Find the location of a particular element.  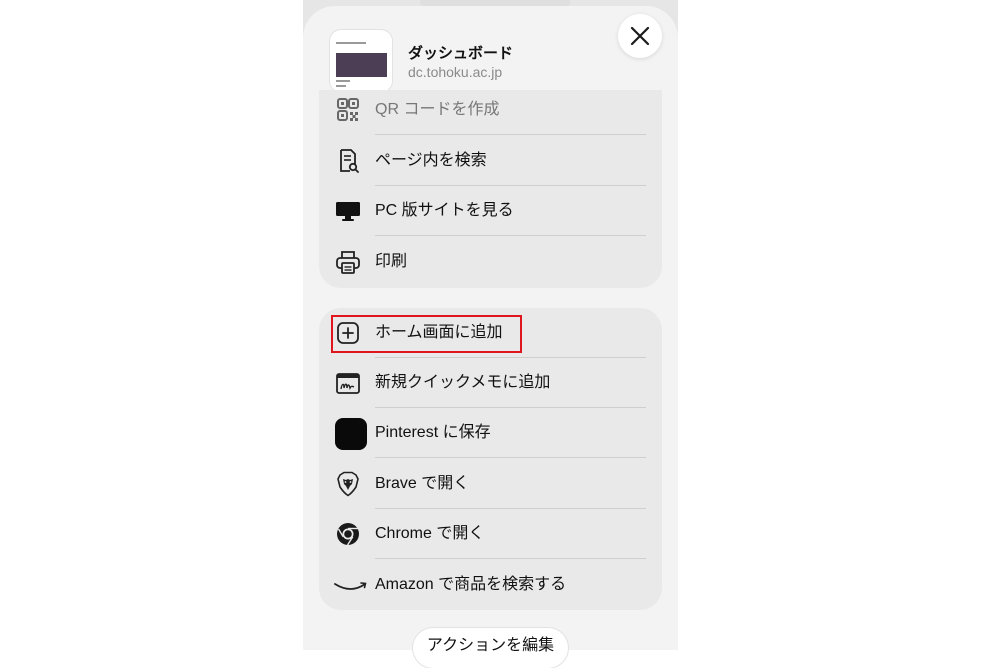

action-label: 印刷 is located at coordinates (391, 261).